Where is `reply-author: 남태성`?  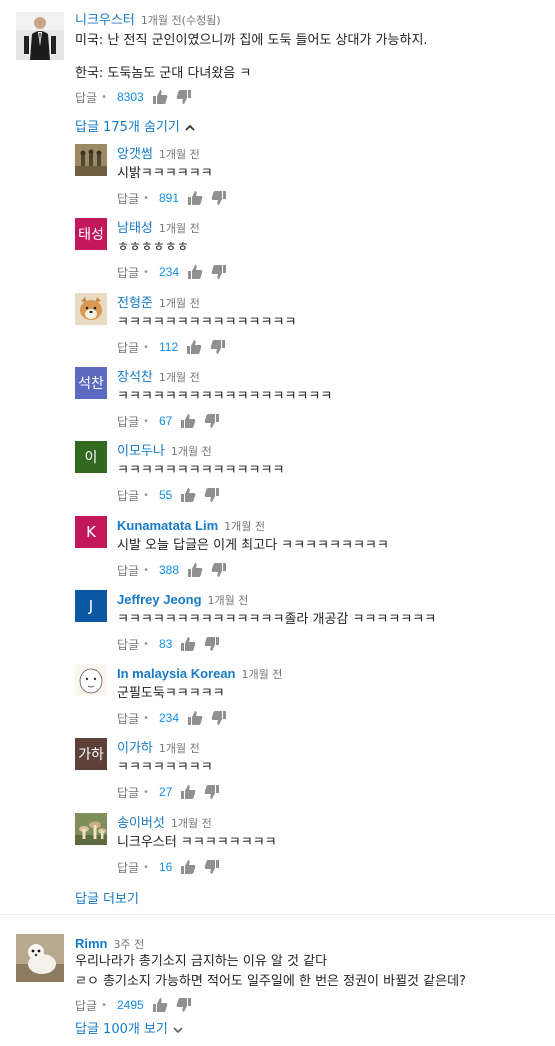 reply-author: 남태성 is located at coordinates (135, 228).